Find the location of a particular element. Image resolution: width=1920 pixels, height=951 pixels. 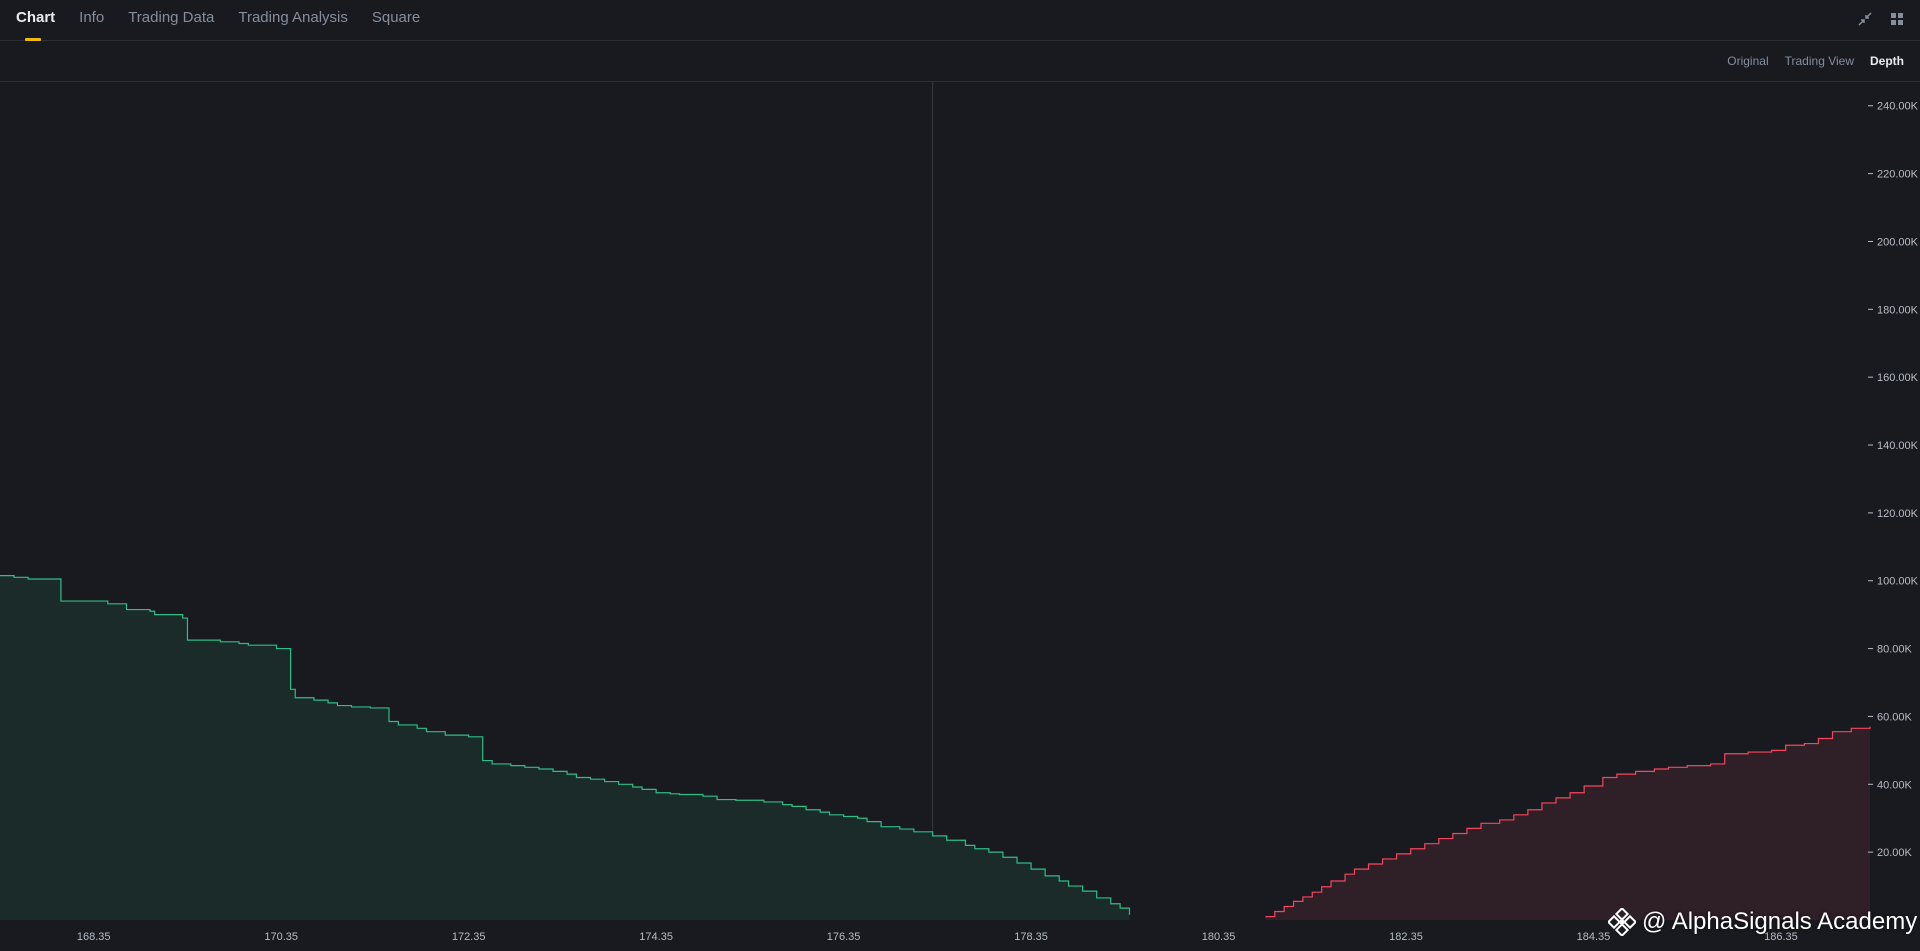

collapse-arrows-icon is located at coordinates (1865, 19).